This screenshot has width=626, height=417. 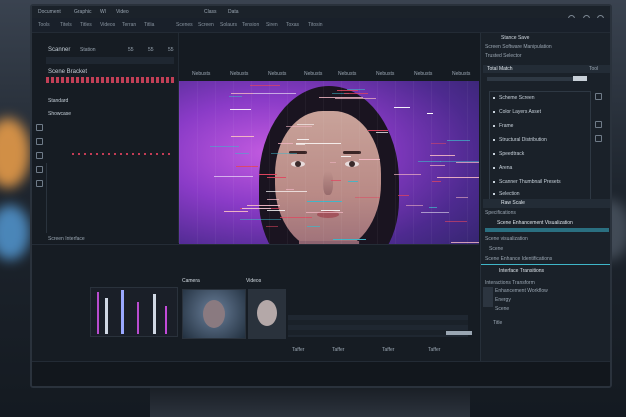 I want to click on toolbar-item: Screen, so click(x=206, y=25).